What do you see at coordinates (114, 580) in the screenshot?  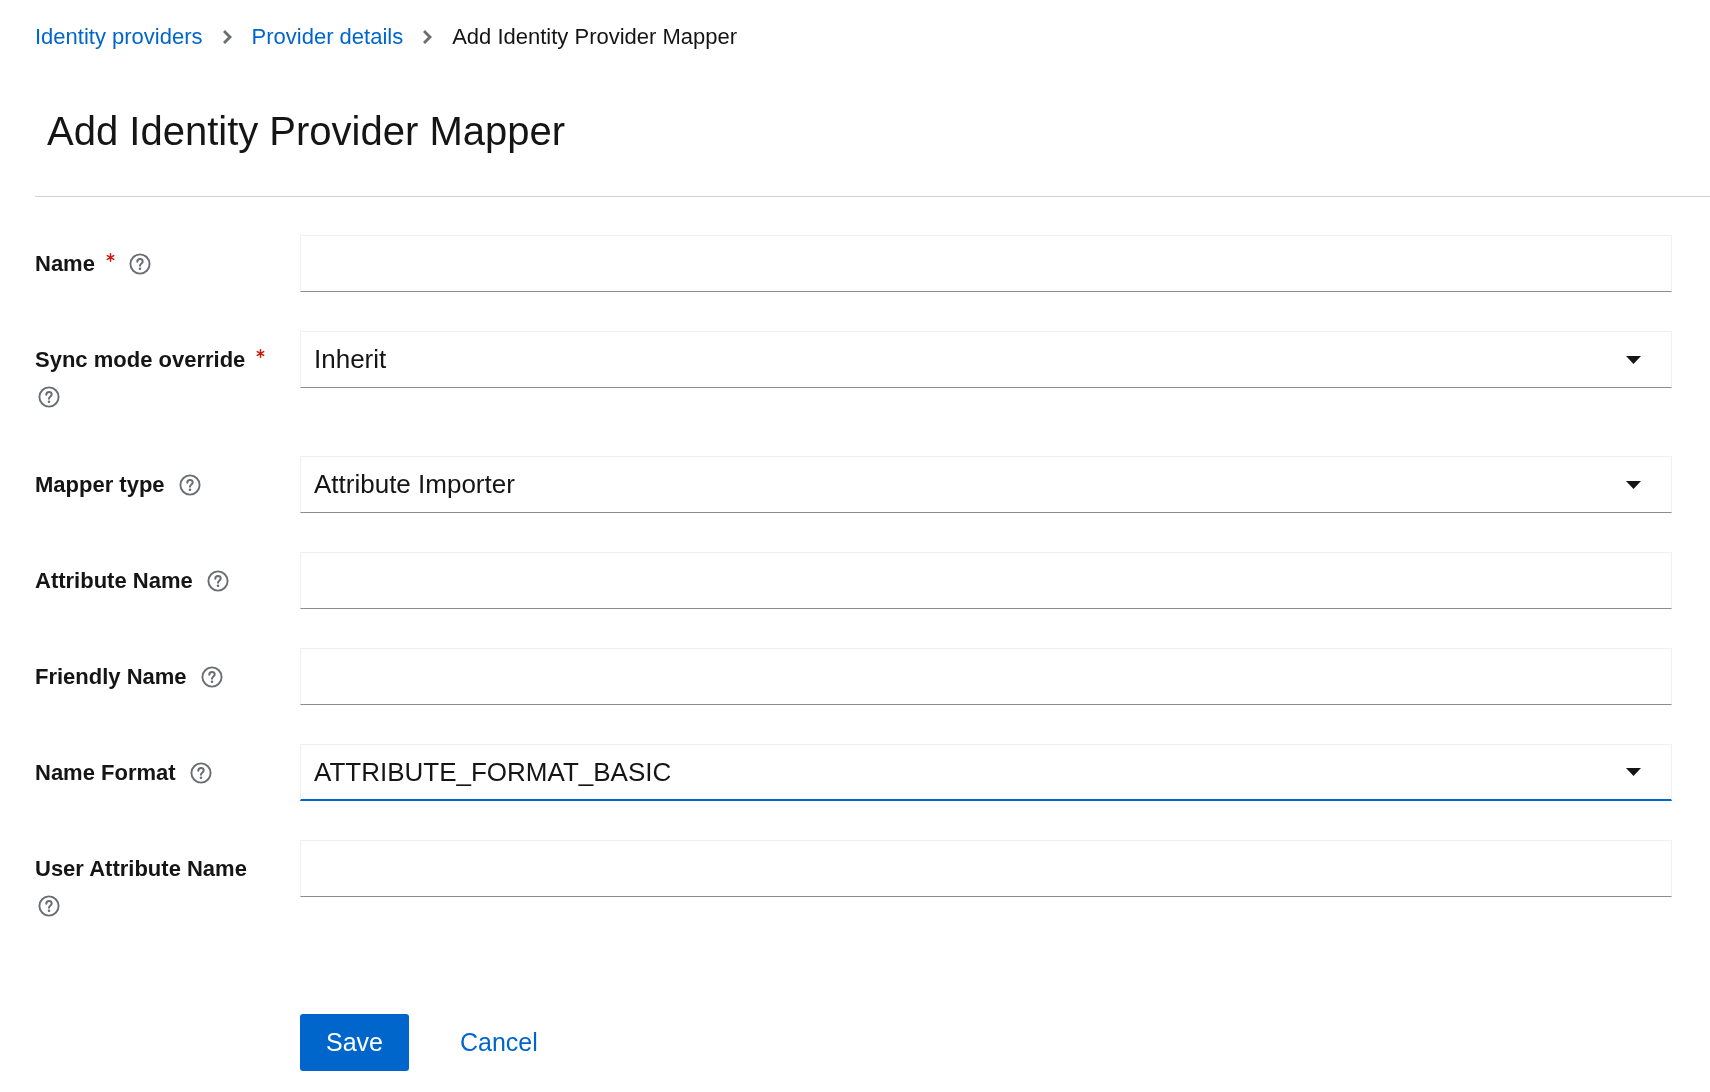 I see `field-label: Attribute Name` at bounding box center [114, 580].